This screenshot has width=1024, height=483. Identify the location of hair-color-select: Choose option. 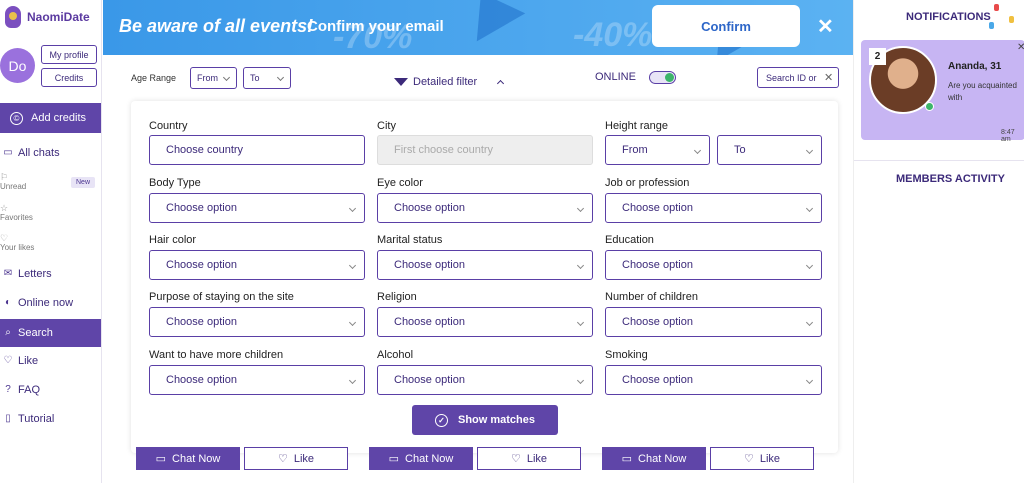
(257, 265).